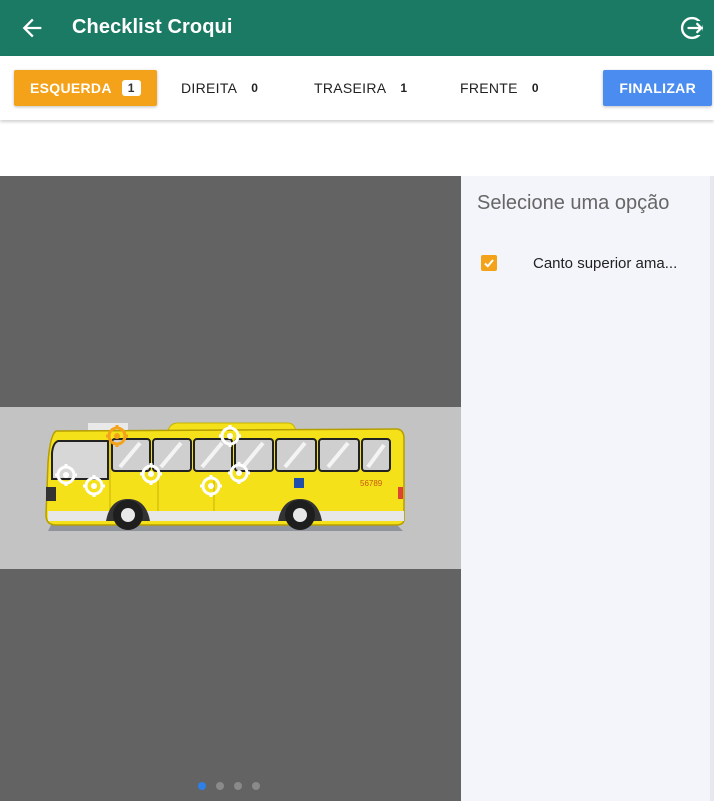 Image resolution: width=714 pixels, height=801 pixels. I want to click on logout-icon, so click(692, 28).